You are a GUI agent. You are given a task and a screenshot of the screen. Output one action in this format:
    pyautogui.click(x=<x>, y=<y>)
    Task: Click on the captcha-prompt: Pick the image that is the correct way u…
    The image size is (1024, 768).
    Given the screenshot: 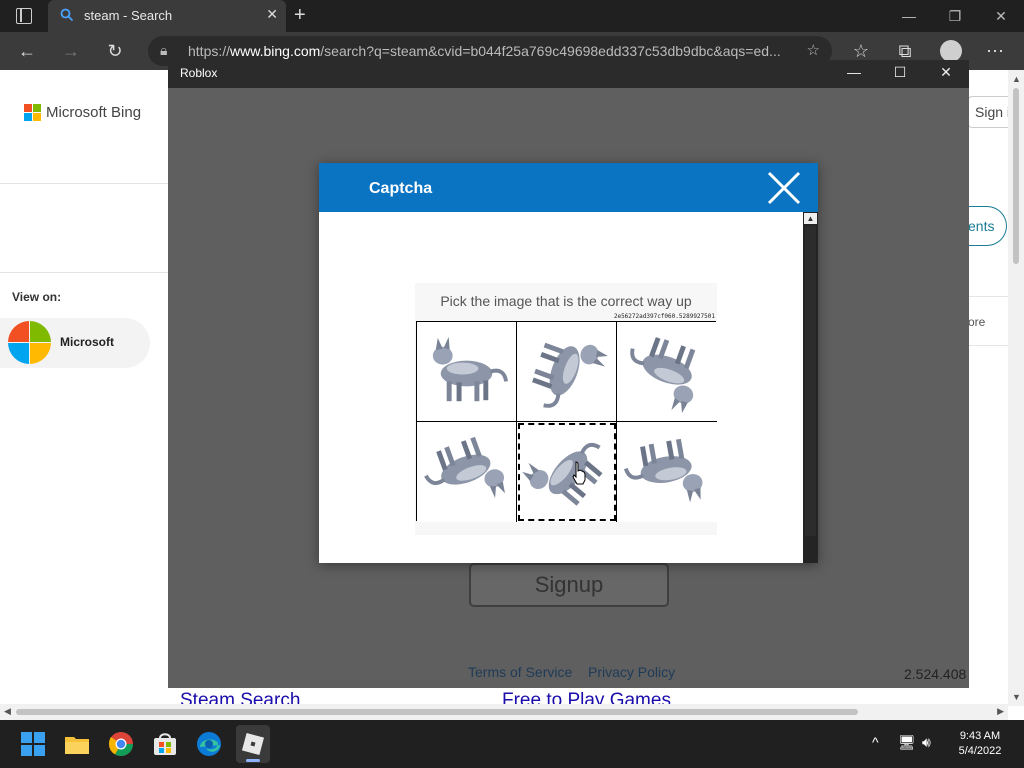 What is the action you would take?
    pyautogui.click(x=566, y=301)
    